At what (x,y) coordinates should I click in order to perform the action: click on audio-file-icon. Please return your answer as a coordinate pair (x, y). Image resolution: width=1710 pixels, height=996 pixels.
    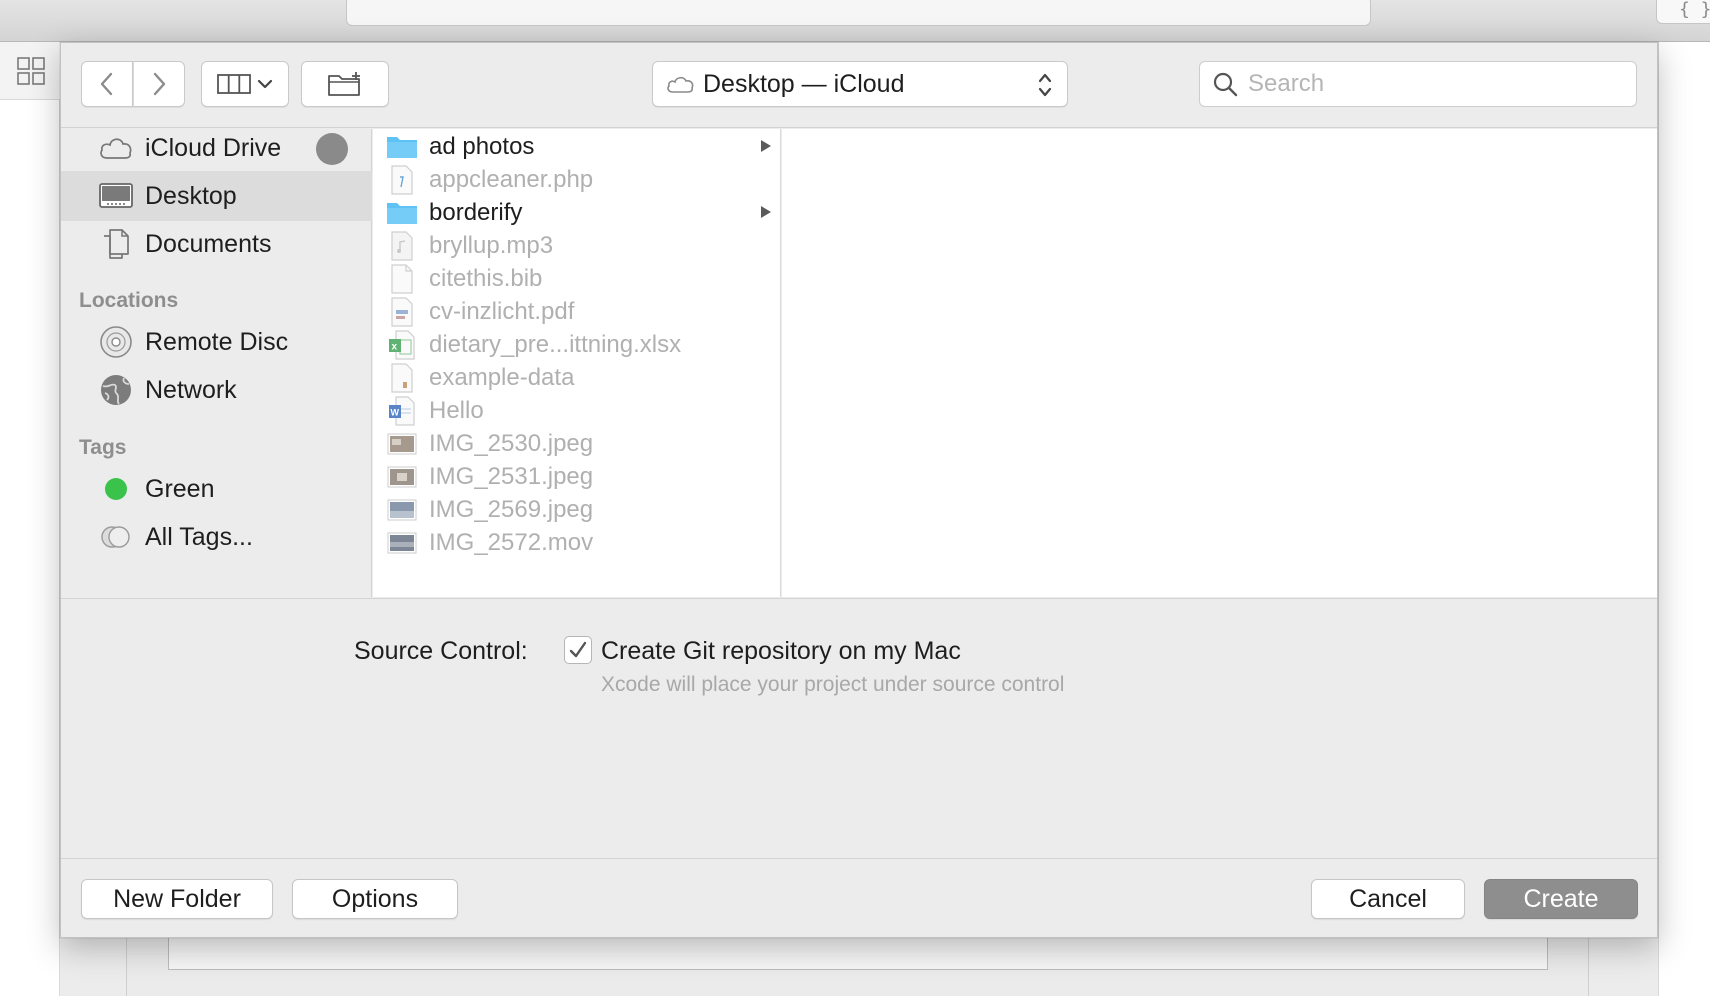
    Looking at the image, I should click on (402, 246).